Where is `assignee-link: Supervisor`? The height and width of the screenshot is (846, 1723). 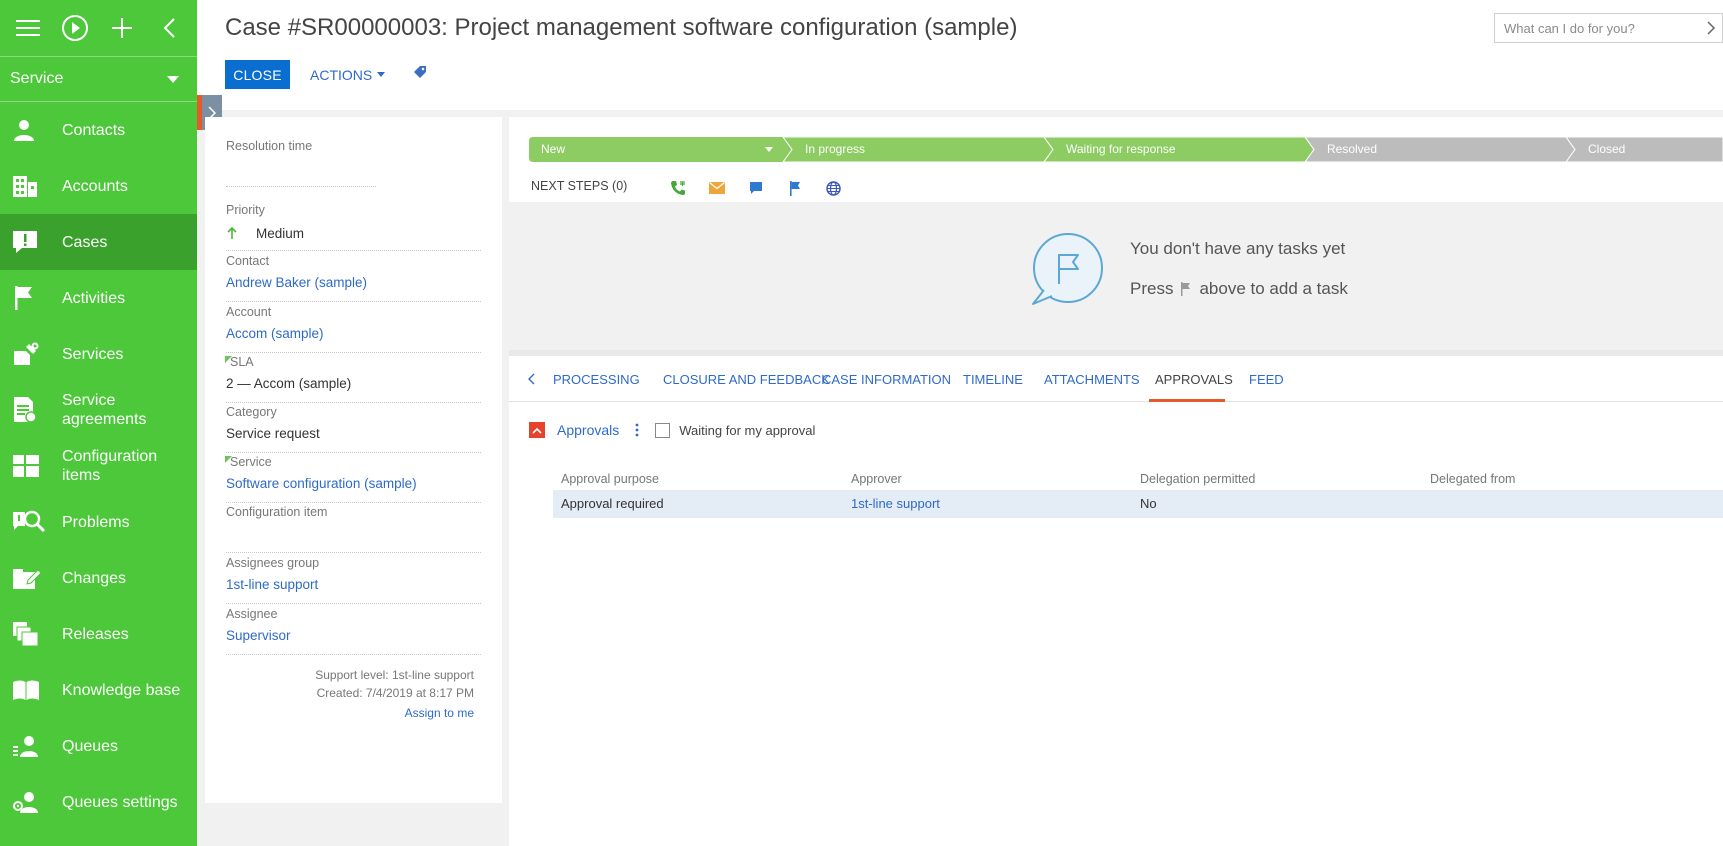
assignee-link: Supervisor is located at coordinates (353, 637).